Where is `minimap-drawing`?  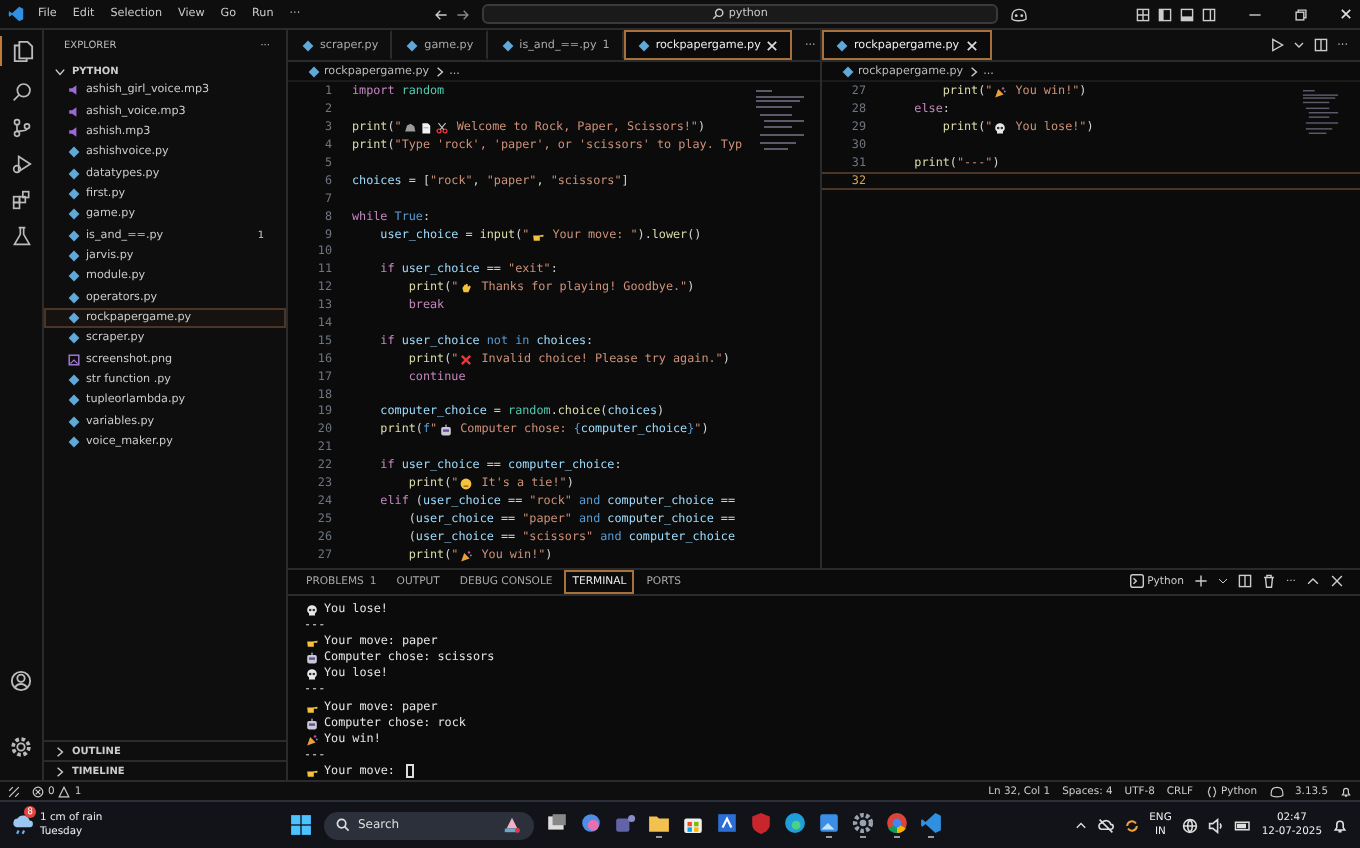 minimap-drawing is located at coordinates (782, 120).